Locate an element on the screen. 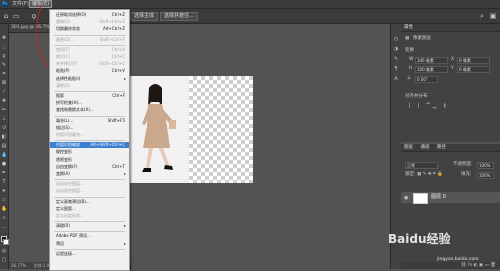 Image resolution: width=500 pixels, height=271 pixels. menu-item: 剪切(T) Ctrl+X is located at coordinates (89, 50).